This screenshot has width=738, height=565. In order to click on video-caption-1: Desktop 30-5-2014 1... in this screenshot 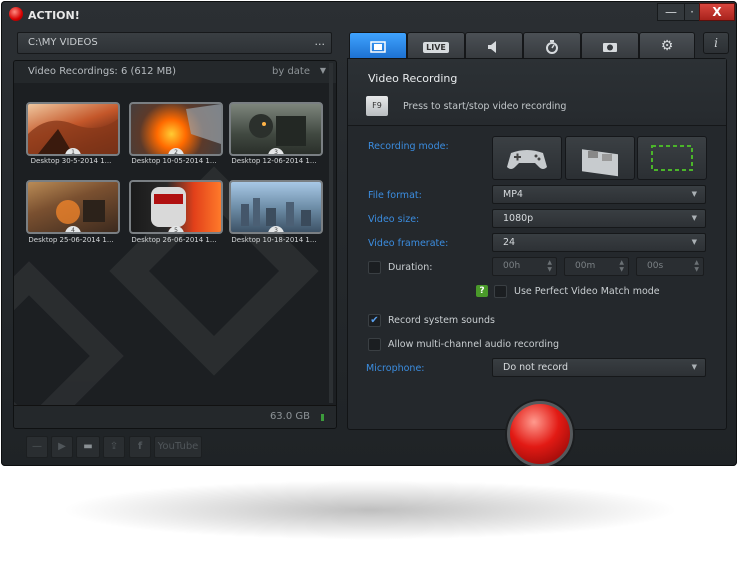, I will do `click(71, 161)`.